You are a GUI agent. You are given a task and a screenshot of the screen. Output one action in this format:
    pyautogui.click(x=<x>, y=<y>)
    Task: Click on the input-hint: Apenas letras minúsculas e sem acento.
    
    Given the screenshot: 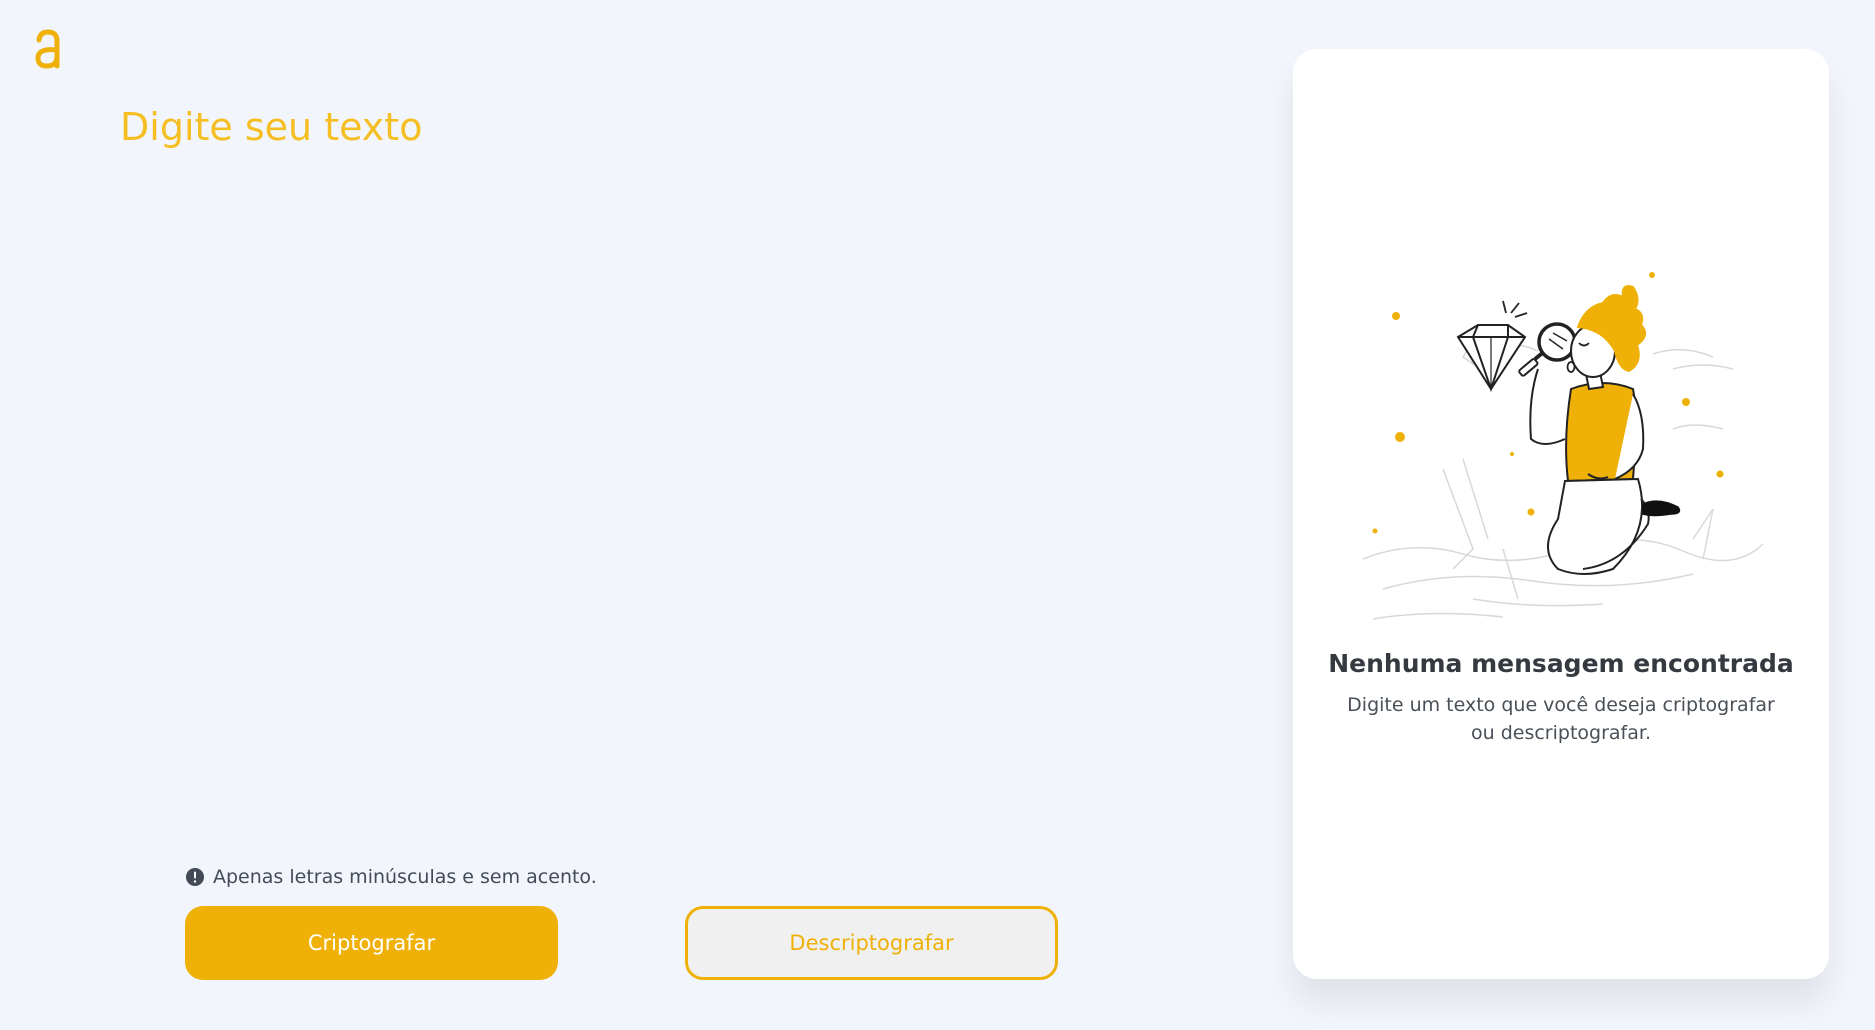 What is the action you would take?
    pyautogui.click(x=391, y=877)
    